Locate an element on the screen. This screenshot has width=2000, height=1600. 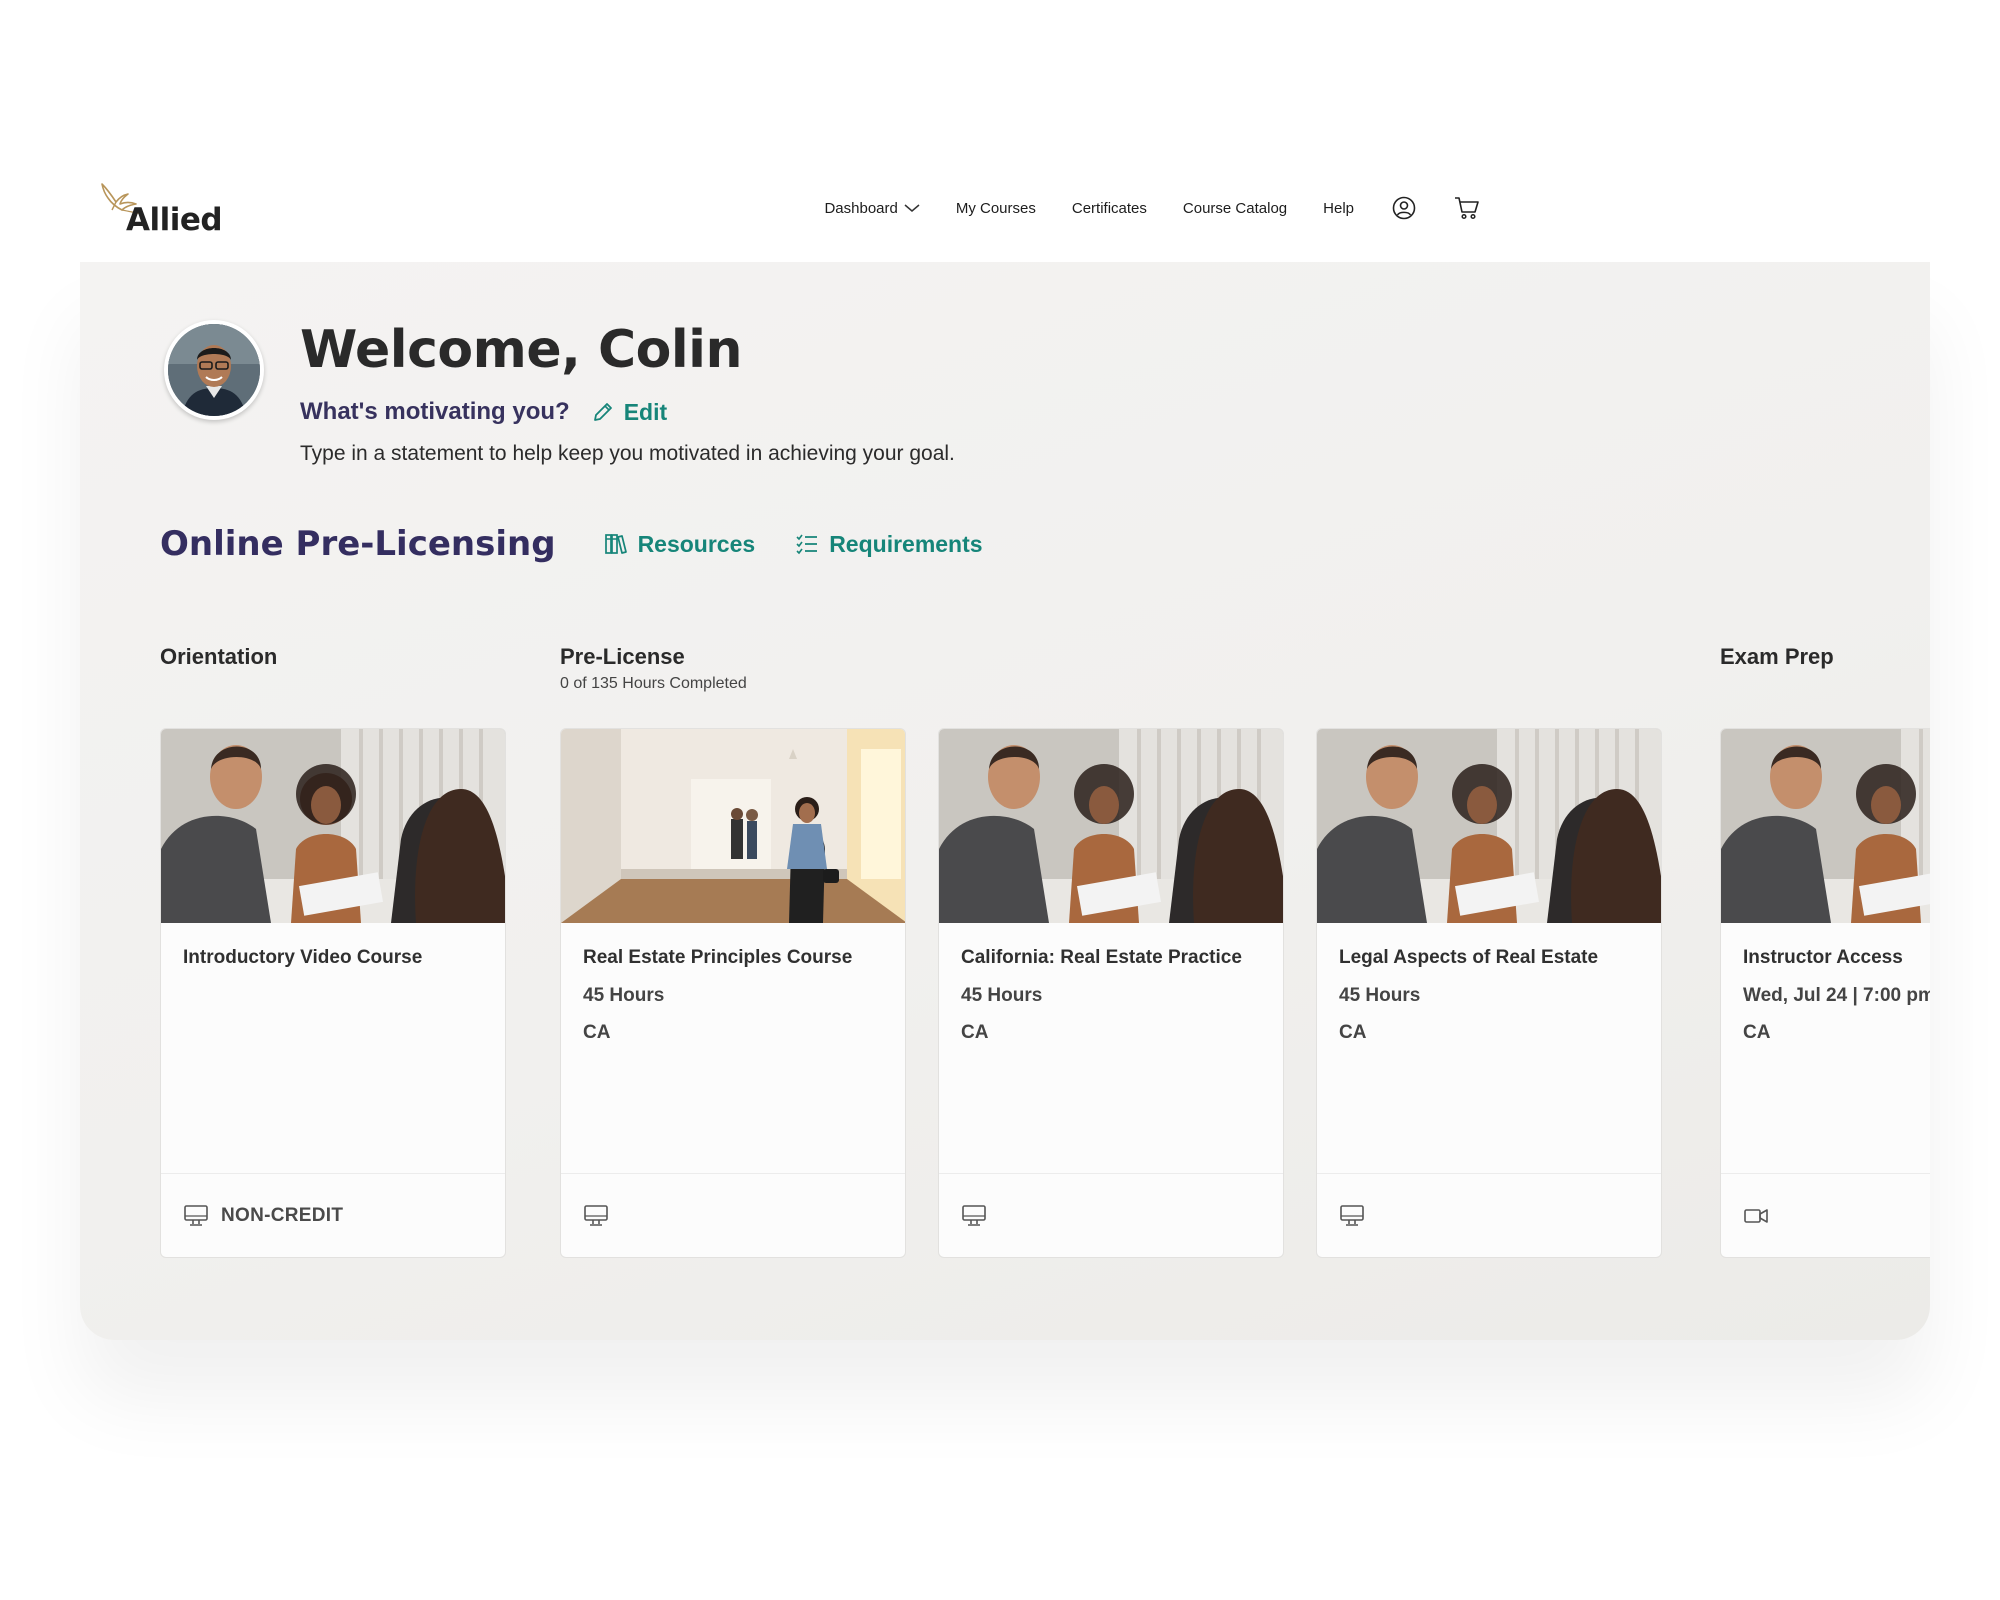
checklist-icon is located at coordinates (807, 544).